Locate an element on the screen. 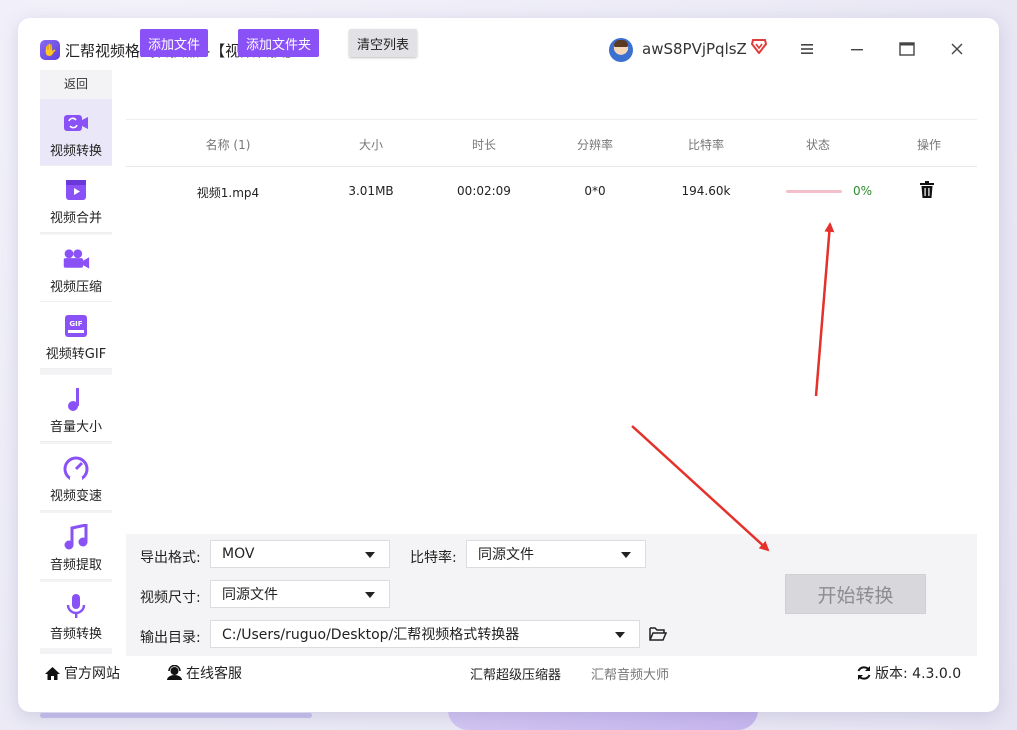 This screenshot has height=730, width=1017. support-link: 在线客服 is located at coordinates (204, 673).